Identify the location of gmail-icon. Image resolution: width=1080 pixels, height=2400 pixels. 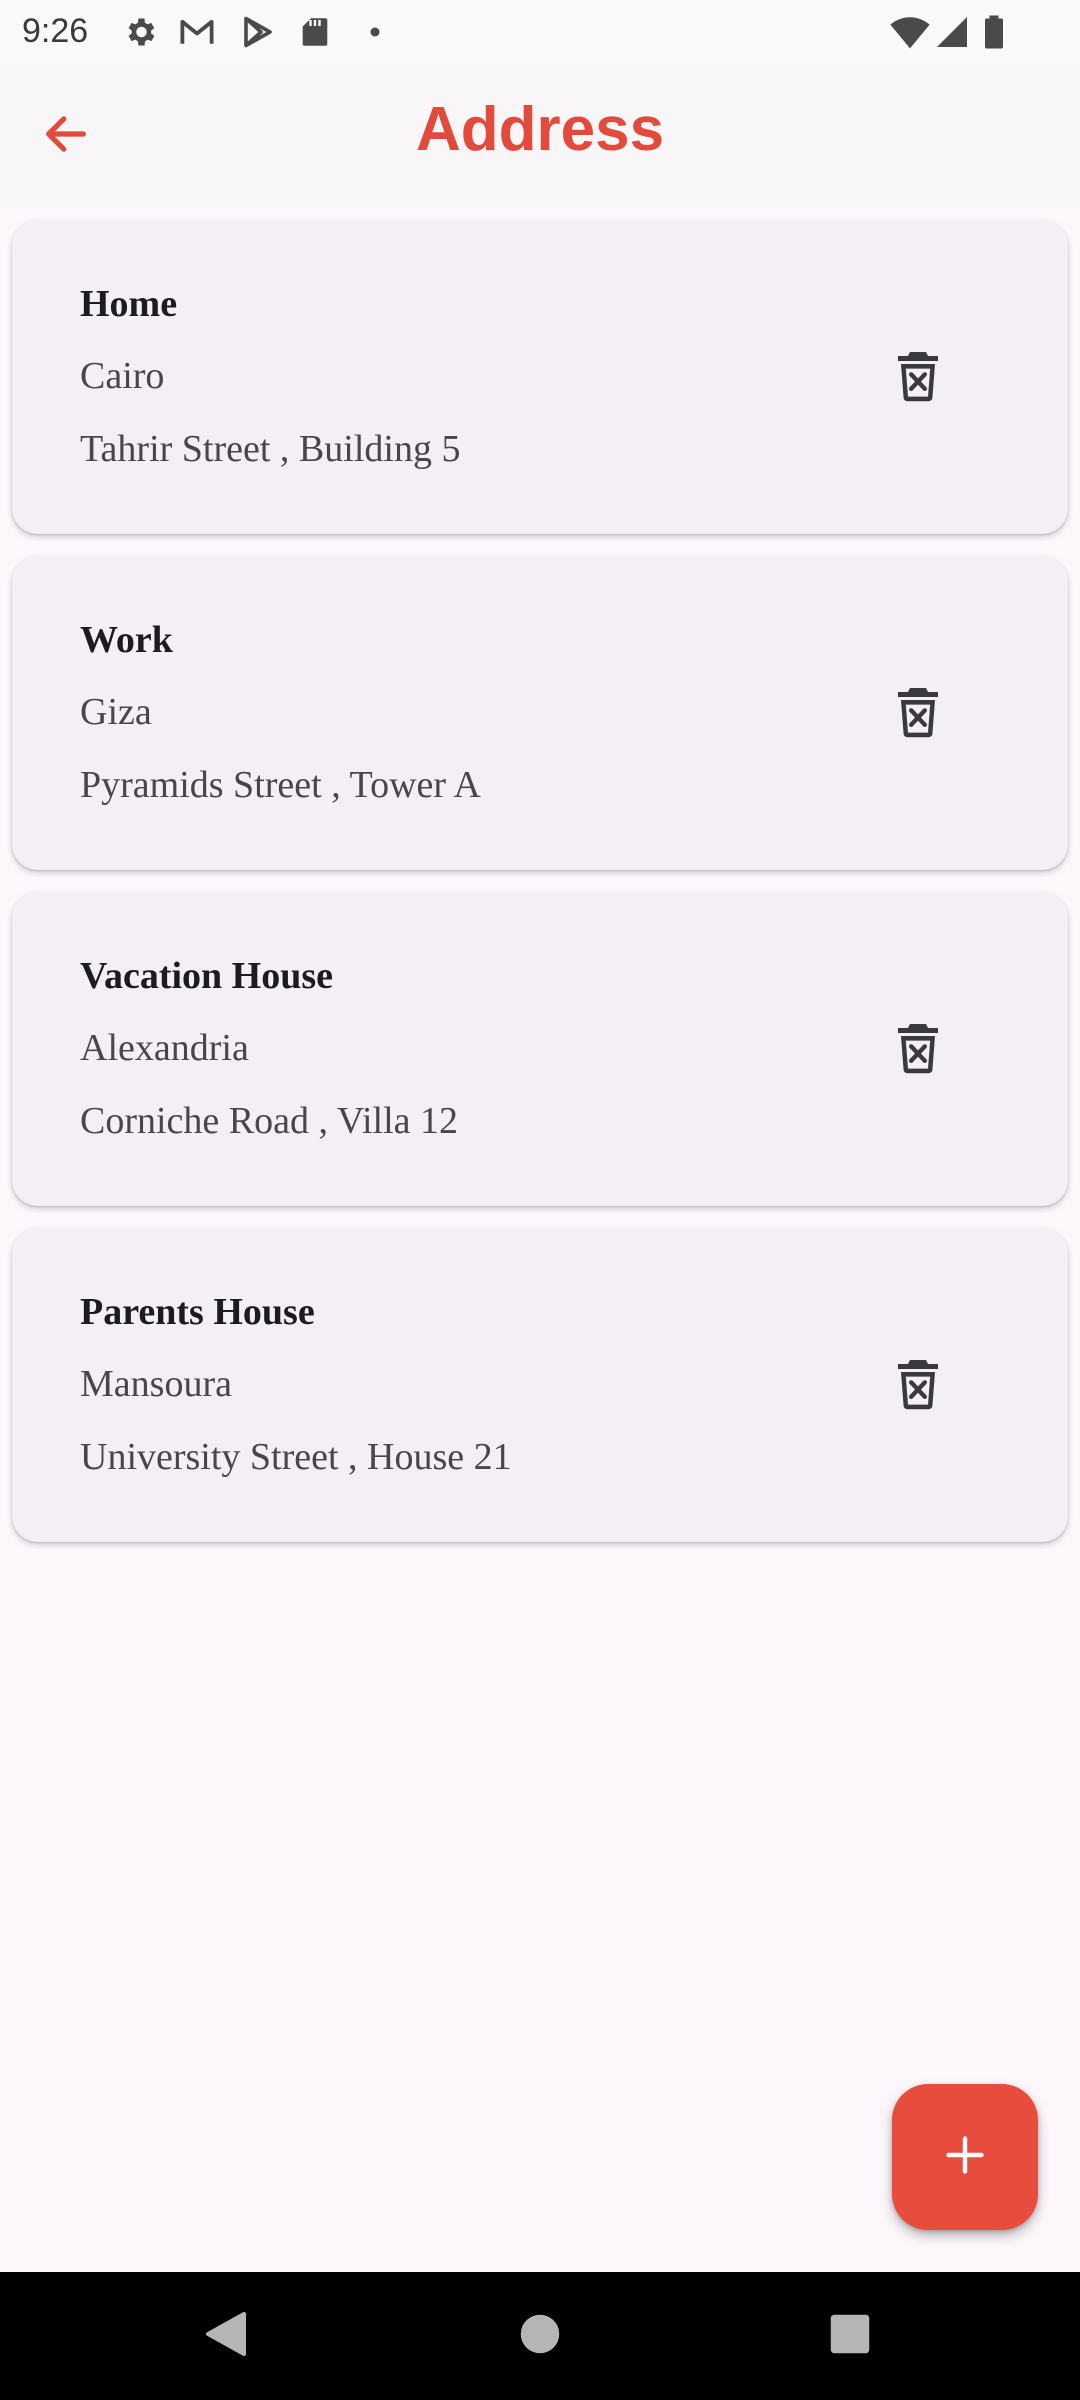
(196, 32).